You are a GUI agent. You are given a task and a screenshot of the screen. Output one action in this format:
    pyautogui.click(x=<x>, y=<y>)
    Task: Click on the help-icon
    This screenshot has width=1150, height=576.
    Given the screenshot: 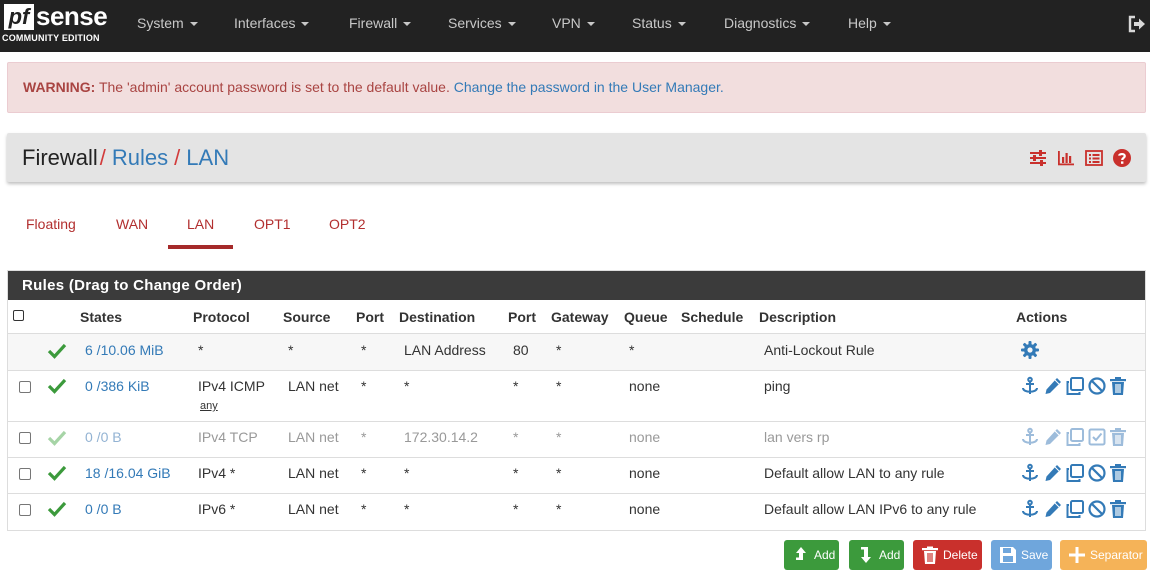 What is the action you would take?
    pyautogui.click(x=1122, y=158)
    